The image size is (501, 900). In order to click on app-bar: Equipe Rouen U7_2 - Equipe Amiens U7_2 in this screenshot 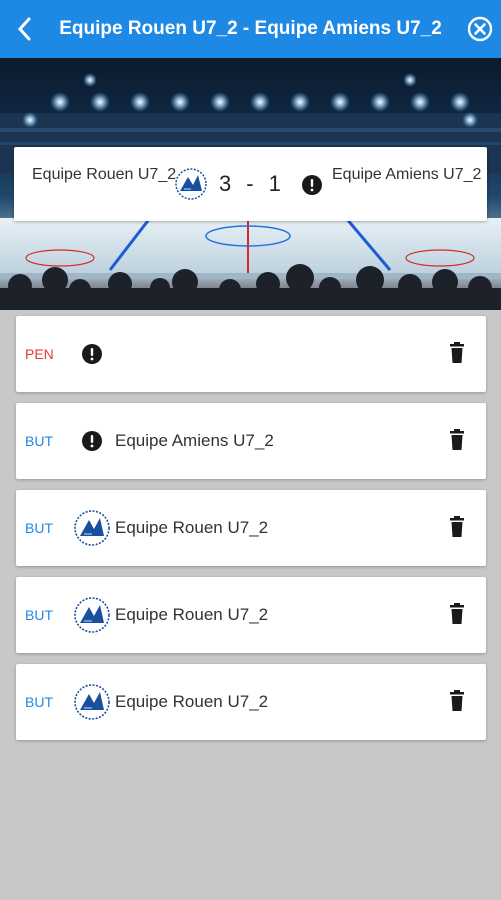, I will do `click(250, 29)`.